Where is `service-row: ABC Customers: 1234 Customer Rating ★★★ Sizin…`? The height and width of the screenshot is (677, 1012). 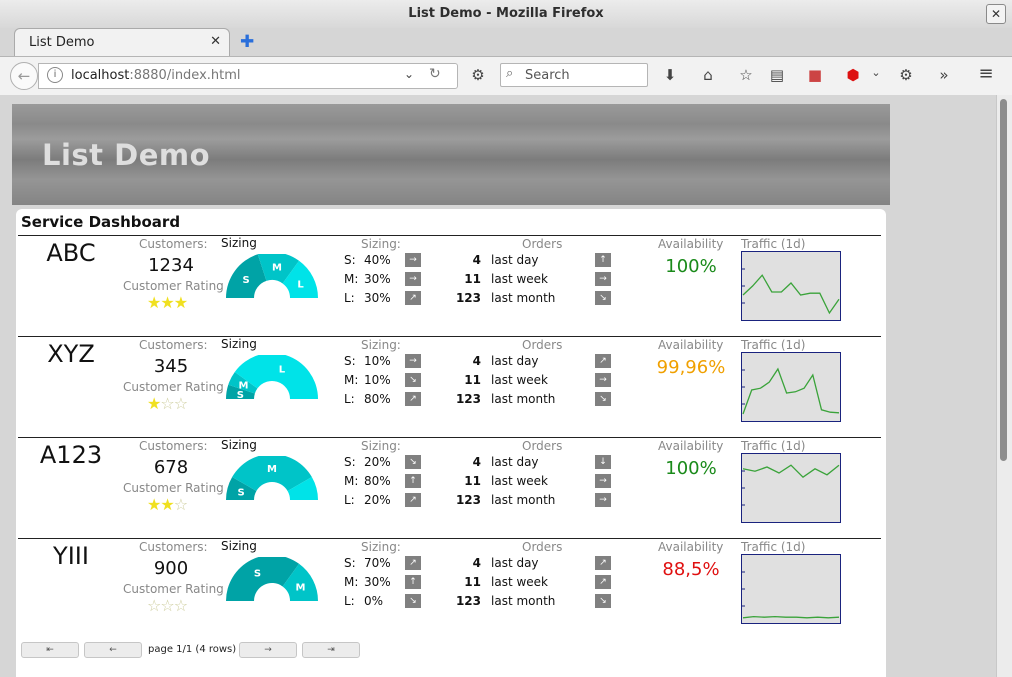
service-row: ABC Customers: 1234 Customer Rating ★★★ Sizin… is located at coordinates (451, 286).